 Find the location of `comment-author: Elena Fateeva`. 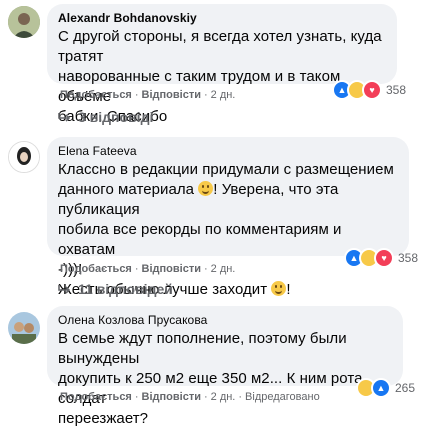

comment-author: Elena Fateeva is located at coordinates (228, 151).